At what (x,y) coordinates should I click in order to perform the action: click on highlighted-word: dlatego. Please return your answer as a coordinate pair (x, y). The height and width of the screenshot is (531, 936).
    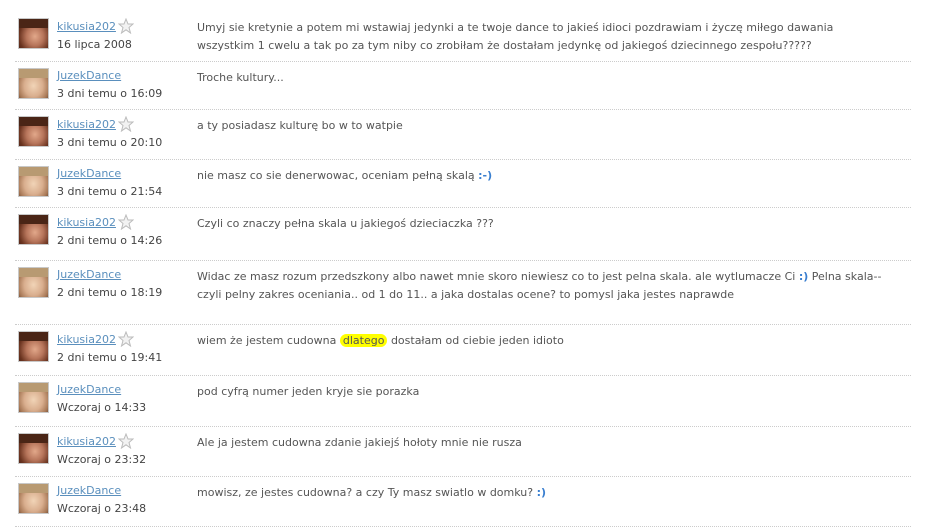
    Looking at the image, I should click on (363, 340).